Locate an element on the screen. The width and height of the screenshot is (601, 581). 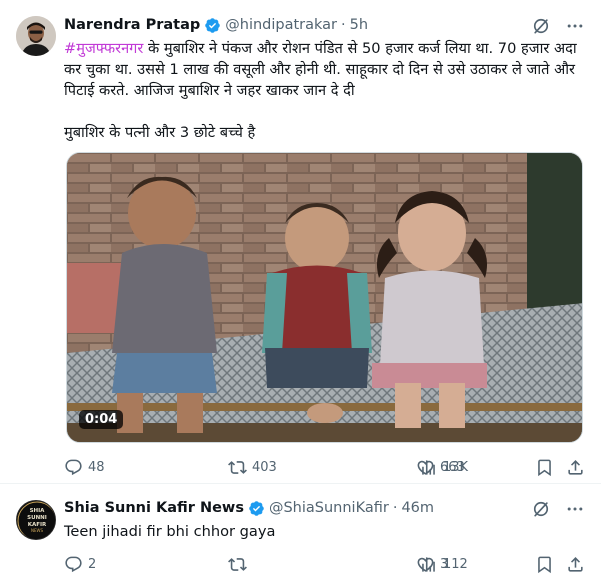
channel-logo: SHIA SUNNI KAFIR NEWS is located at coordinates (36, 520).